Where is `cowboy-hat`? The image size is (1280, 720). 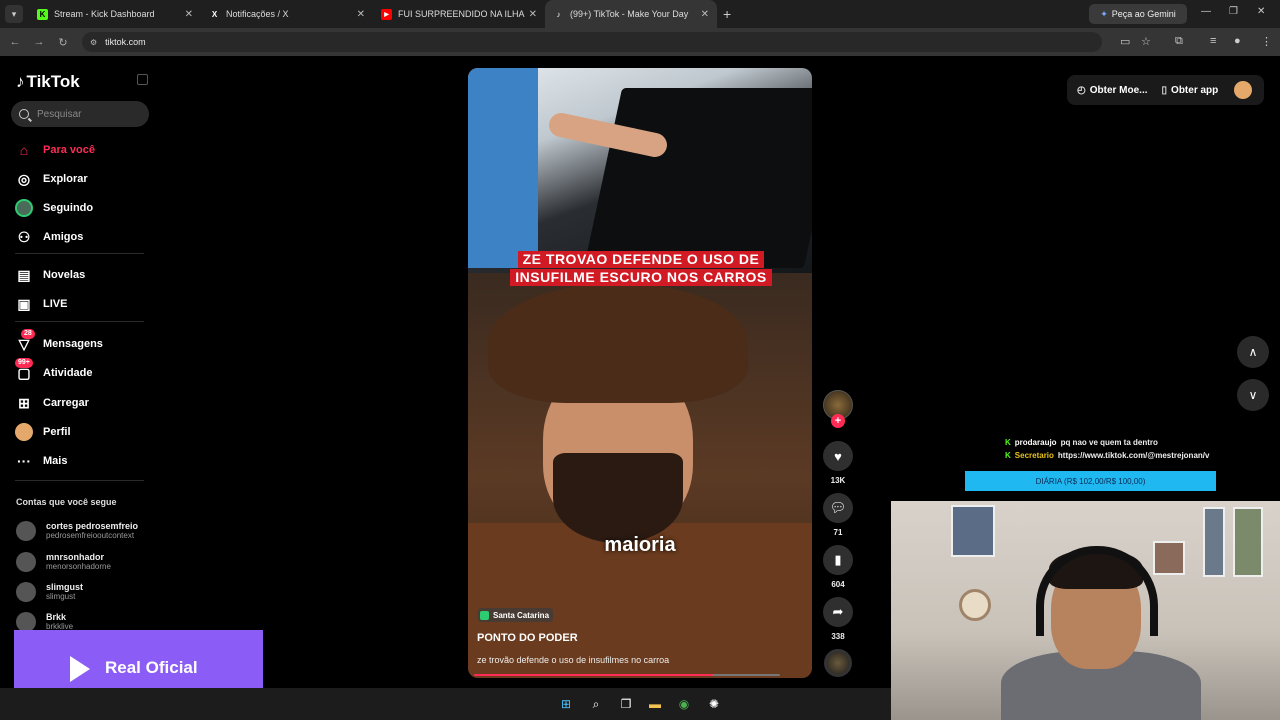
cowboy-hat is located at coordinates (618, 343).